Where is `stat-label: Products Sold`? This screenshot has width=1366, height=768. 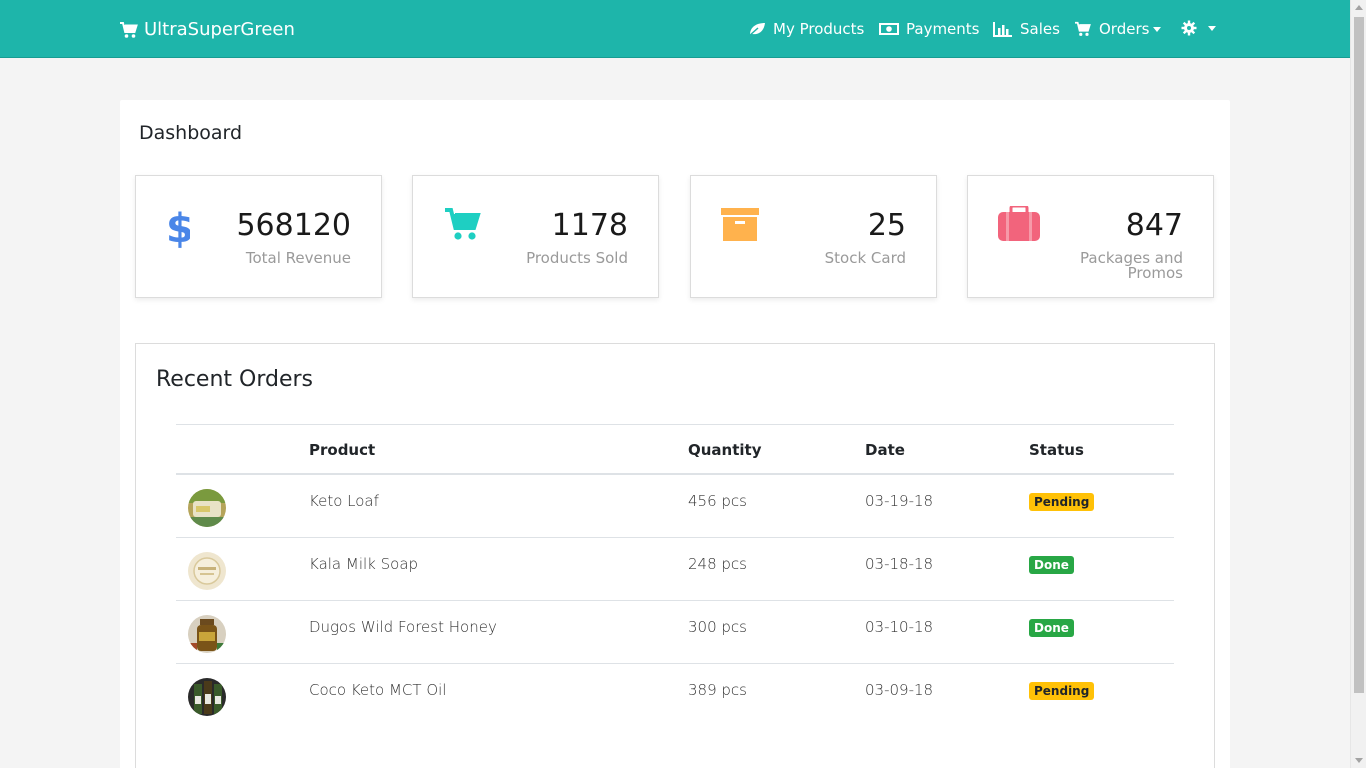
stat-label: Products Sold is located at coordinates (577, 258).